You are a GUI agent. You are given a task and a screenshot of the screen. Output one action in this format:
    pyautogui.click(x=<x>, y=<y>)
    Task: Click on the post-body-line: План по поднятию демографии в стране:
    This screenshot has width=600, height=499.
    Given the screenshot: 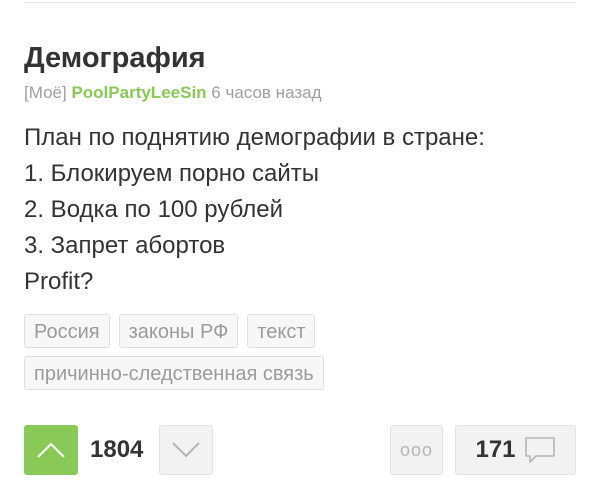 What is the action you would take?
    pyautogui.click(x=254, y=137)
    